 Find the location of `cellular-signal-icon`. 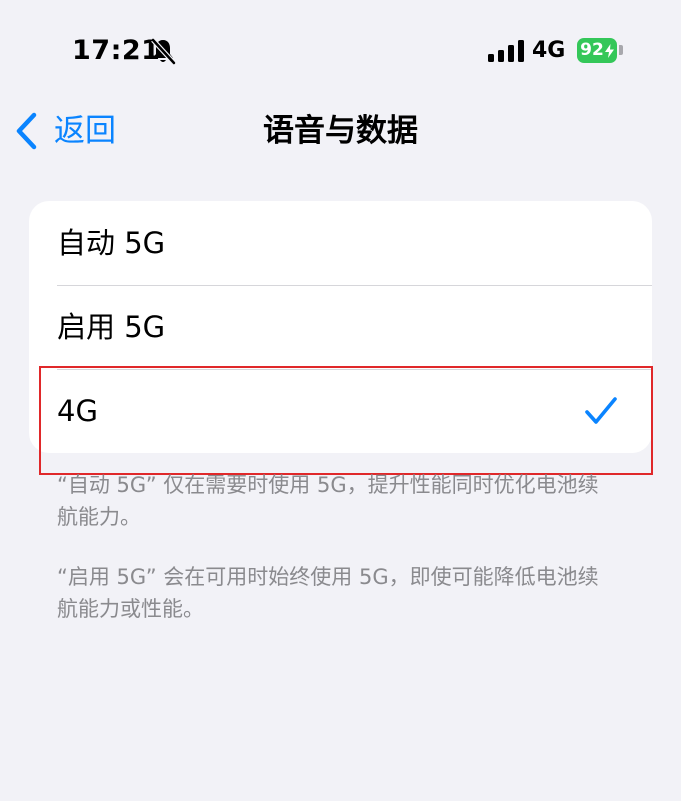

cellular-signal-icon is located at coordinates (506, 51).